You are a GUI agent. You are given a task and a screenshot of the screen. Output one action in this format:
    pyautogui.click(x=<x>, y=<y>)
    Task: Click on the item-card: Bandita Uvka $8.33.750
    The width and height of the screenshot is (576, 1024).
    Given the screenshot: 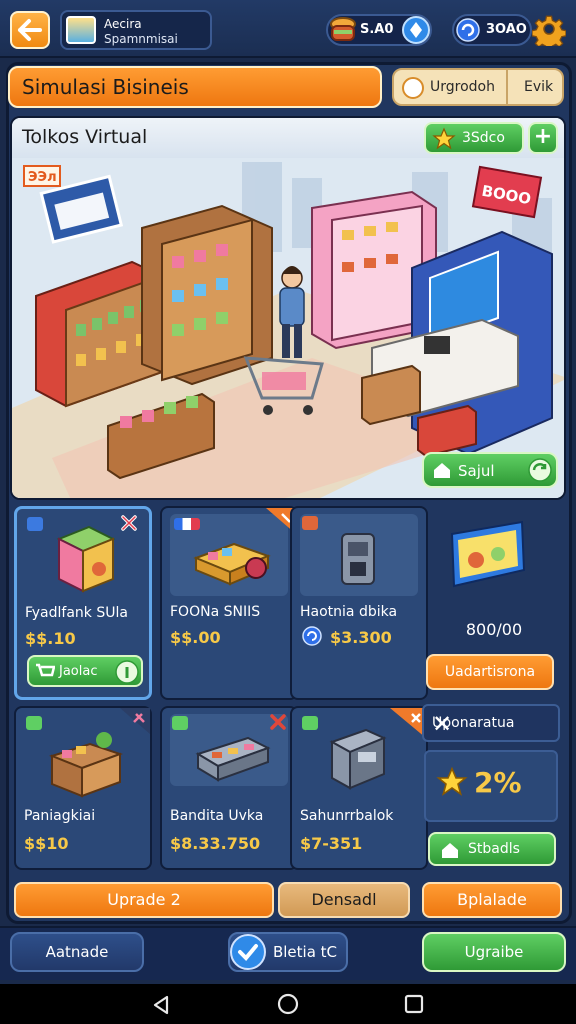 What is the action you would take?
    pyautogui.click(x=229, y=788)
    